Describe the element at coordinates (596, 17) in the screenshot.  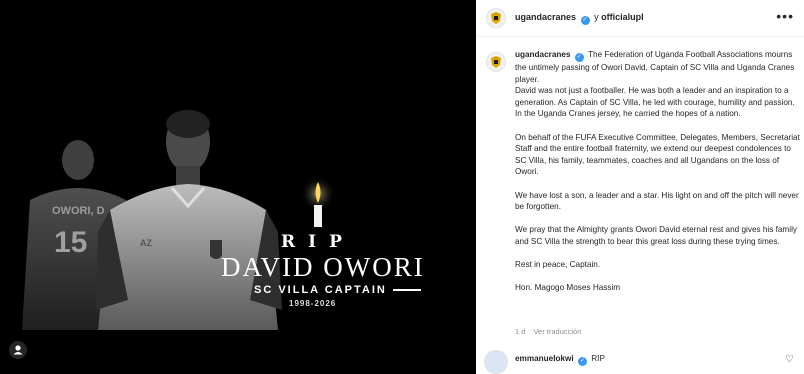
I see `author-connector: y` at that location.